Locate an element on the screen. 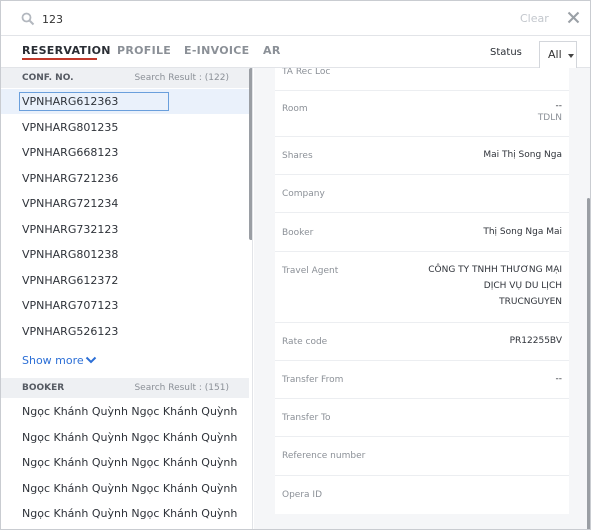 This screenshot has width=591, height=530. reservation-conf-no: VPNHARG707123 is located at coordinates (70, 305).